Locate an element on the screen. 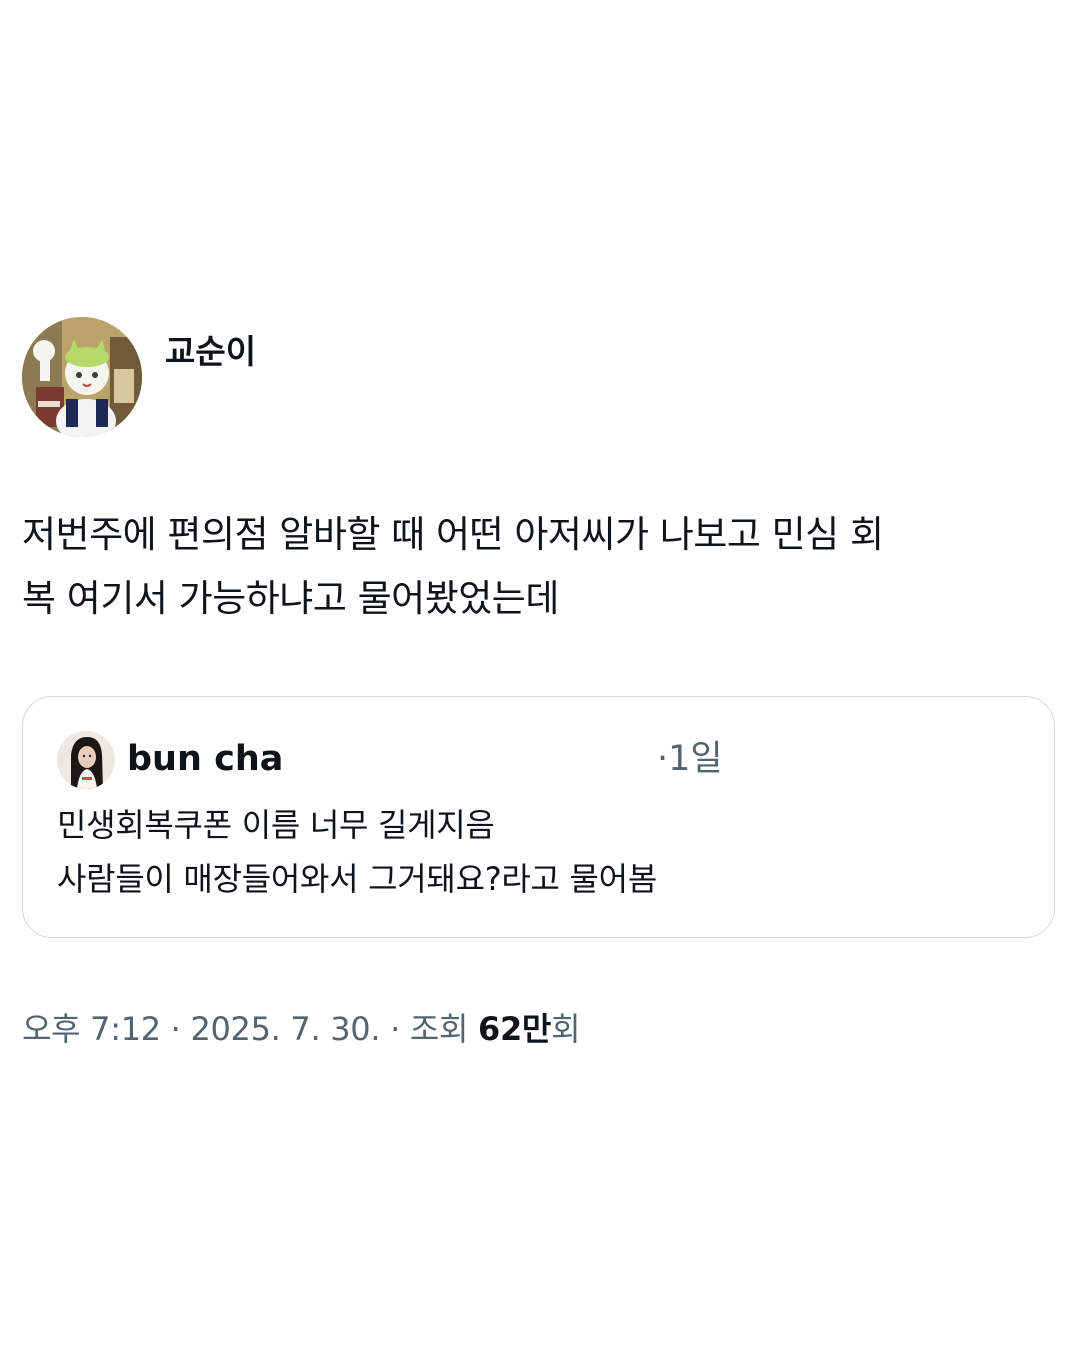  tweet-time: 오후 7:12 is located at coordinates (91, 1029).